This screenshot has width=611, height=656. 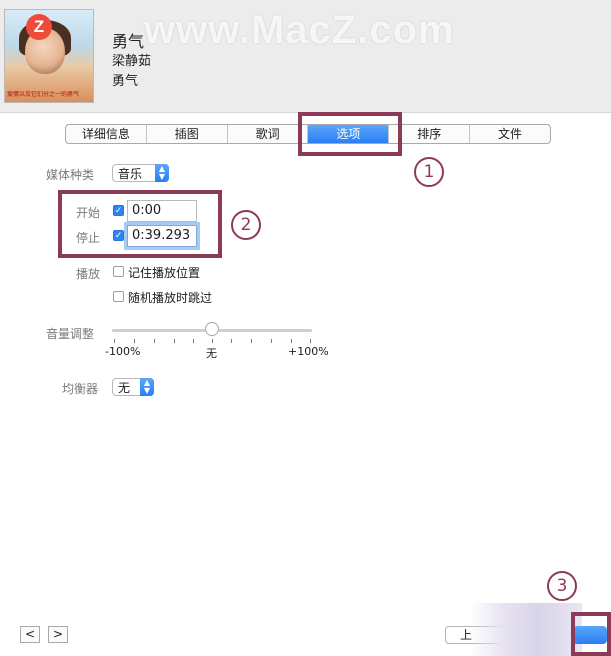 What do you see at coordinates (350, 134) in the screenshot?
I see `annotation-highlight-options-tab` at bounding box center [350, 134].